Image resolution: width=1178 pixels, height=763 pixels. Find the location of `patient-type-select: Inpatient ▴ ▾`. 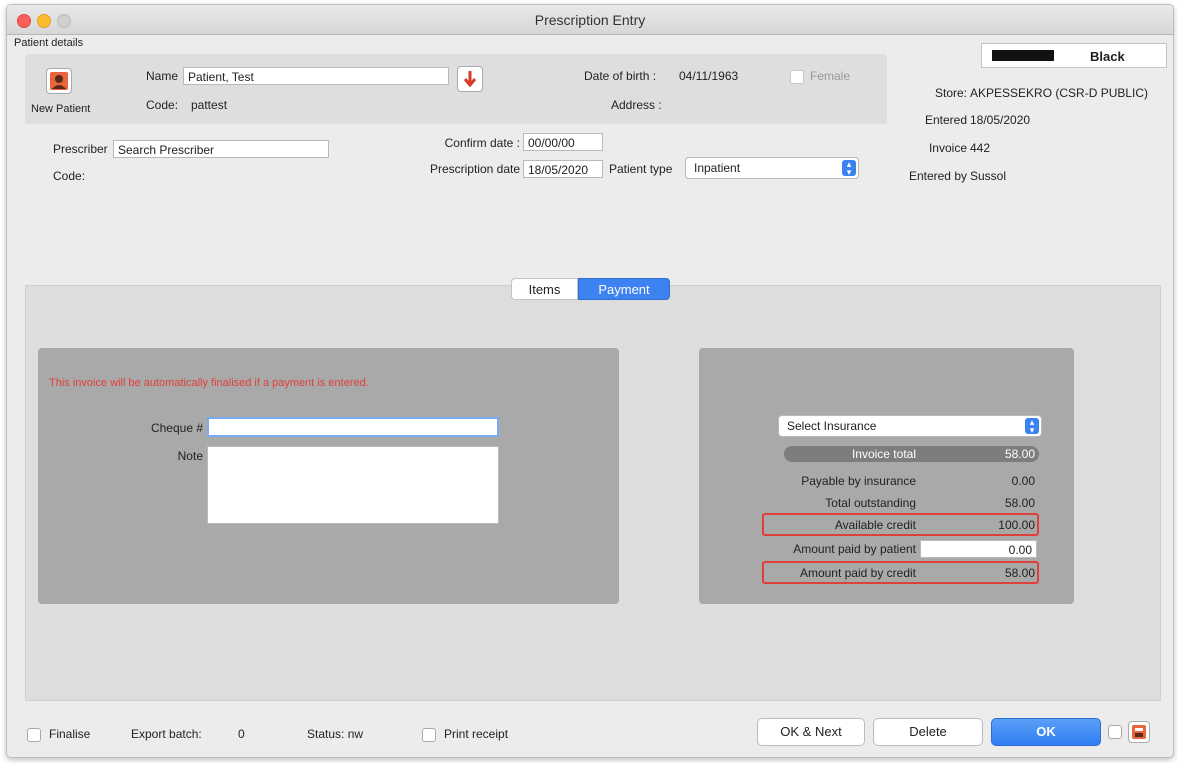

patient-type-select: Inpatient ▴ ▾ is located at coordinates (772, 168).